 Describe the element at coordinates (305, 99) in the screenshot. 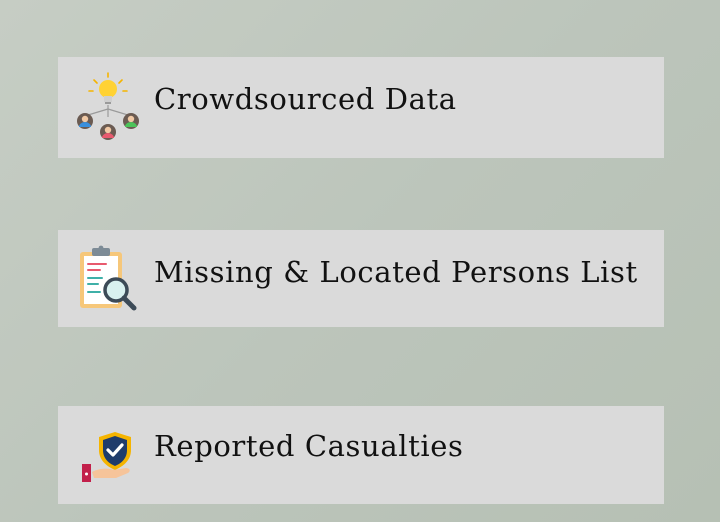

I see `menu-item-label: Crowdsourced Data` at that location.